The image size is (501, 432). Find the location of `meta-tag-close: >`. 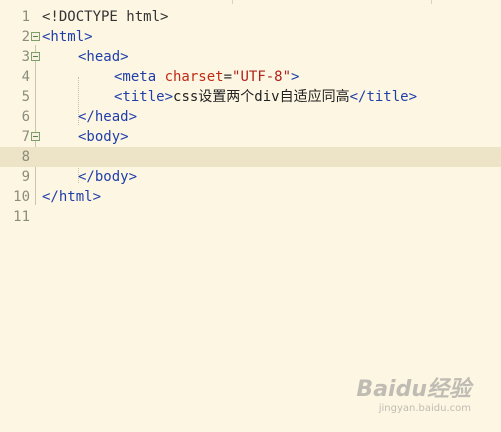

meta-tag-close: > is located at coordinates (295, 77).